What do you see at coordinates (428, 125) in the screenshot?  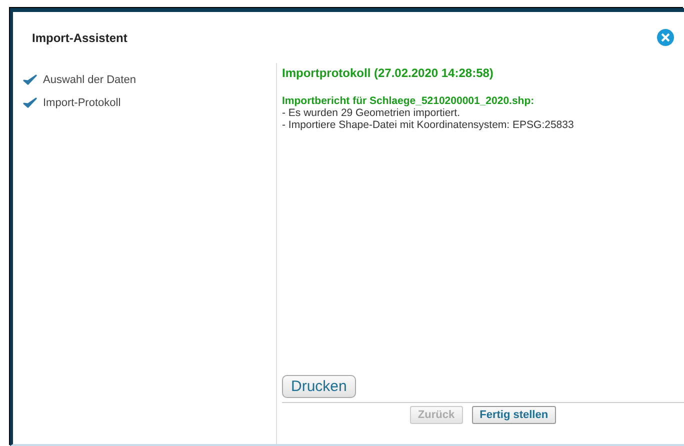 I see `report-line: - Importiere Shape-Datei mit Koordinatensystem: EPSG:25833` at bounding box center [428, 125].